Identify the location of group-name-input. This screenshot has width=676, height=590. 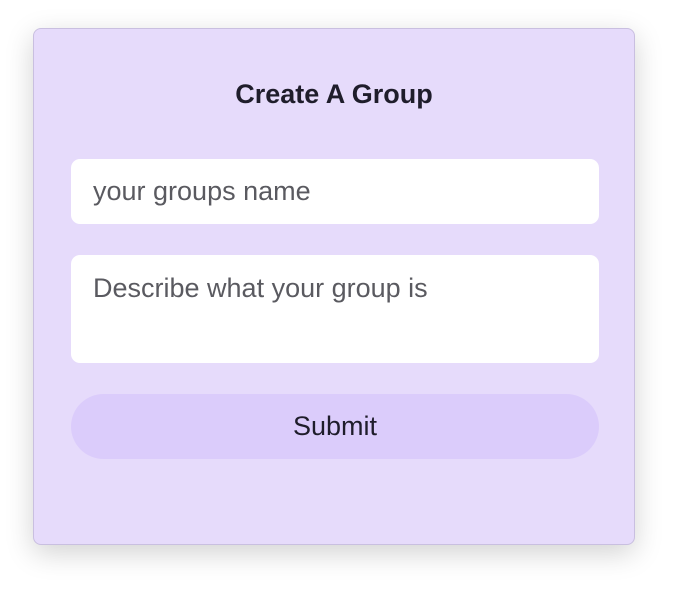
(335, 191).